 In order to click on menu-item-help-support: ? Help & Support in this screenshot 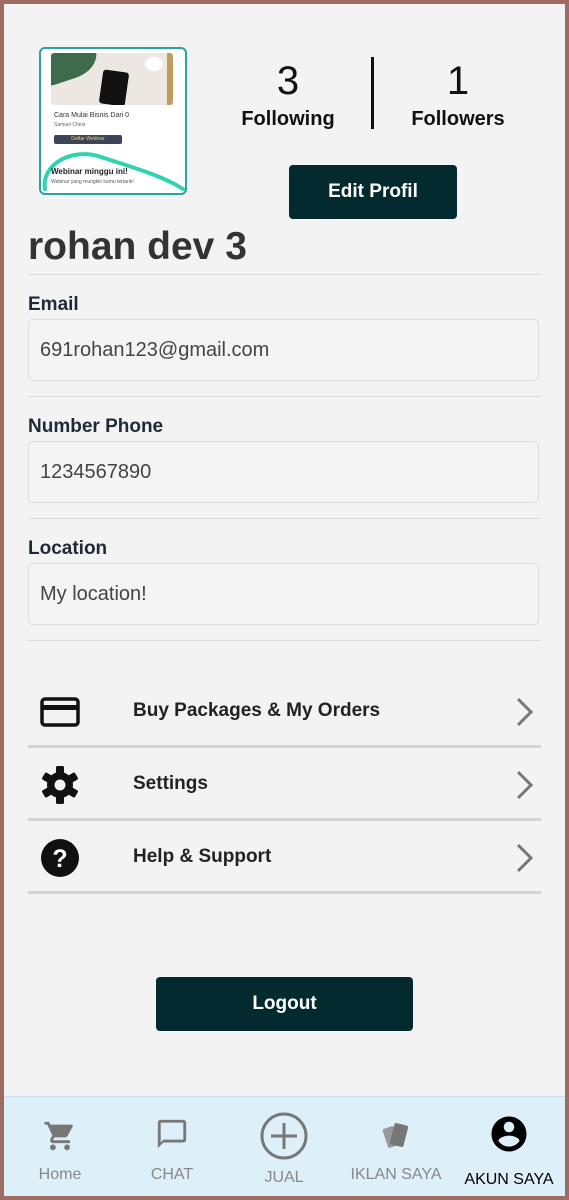, I will do `click(284, 858)`.